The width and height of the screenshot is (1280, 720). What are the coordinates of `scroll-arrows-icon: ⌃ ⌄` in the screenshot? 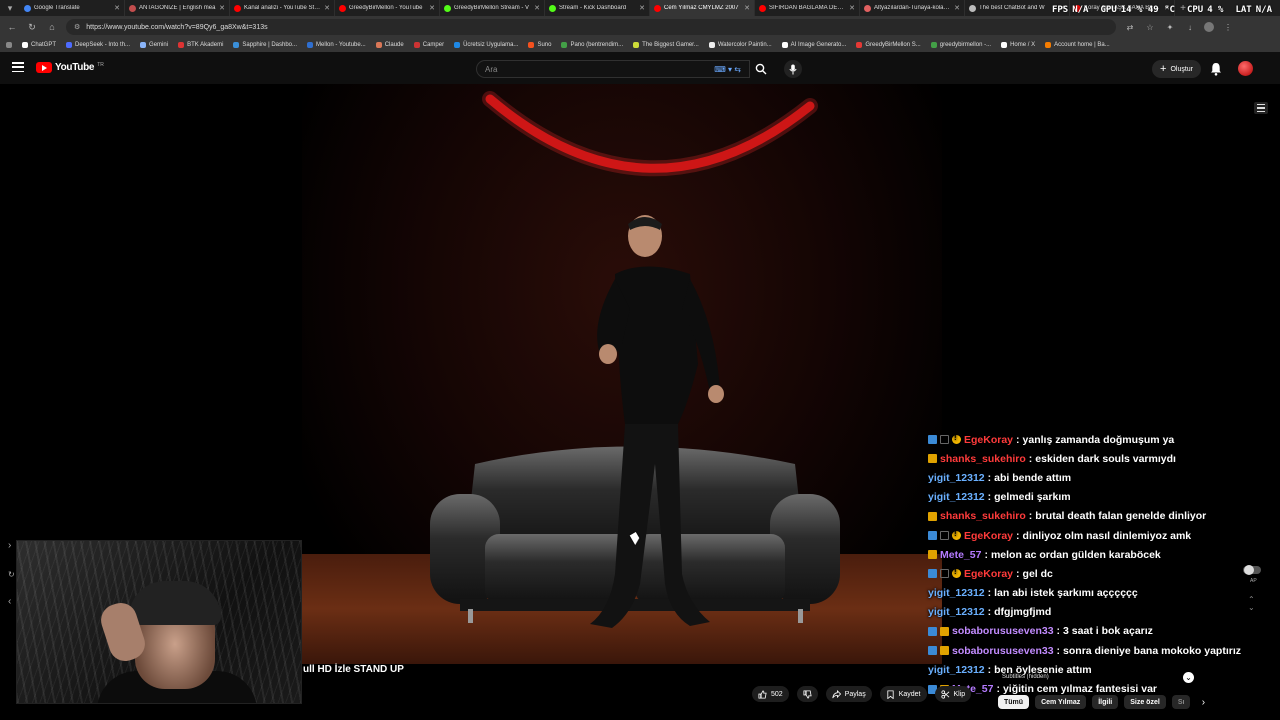 It's located at (1251, 604).